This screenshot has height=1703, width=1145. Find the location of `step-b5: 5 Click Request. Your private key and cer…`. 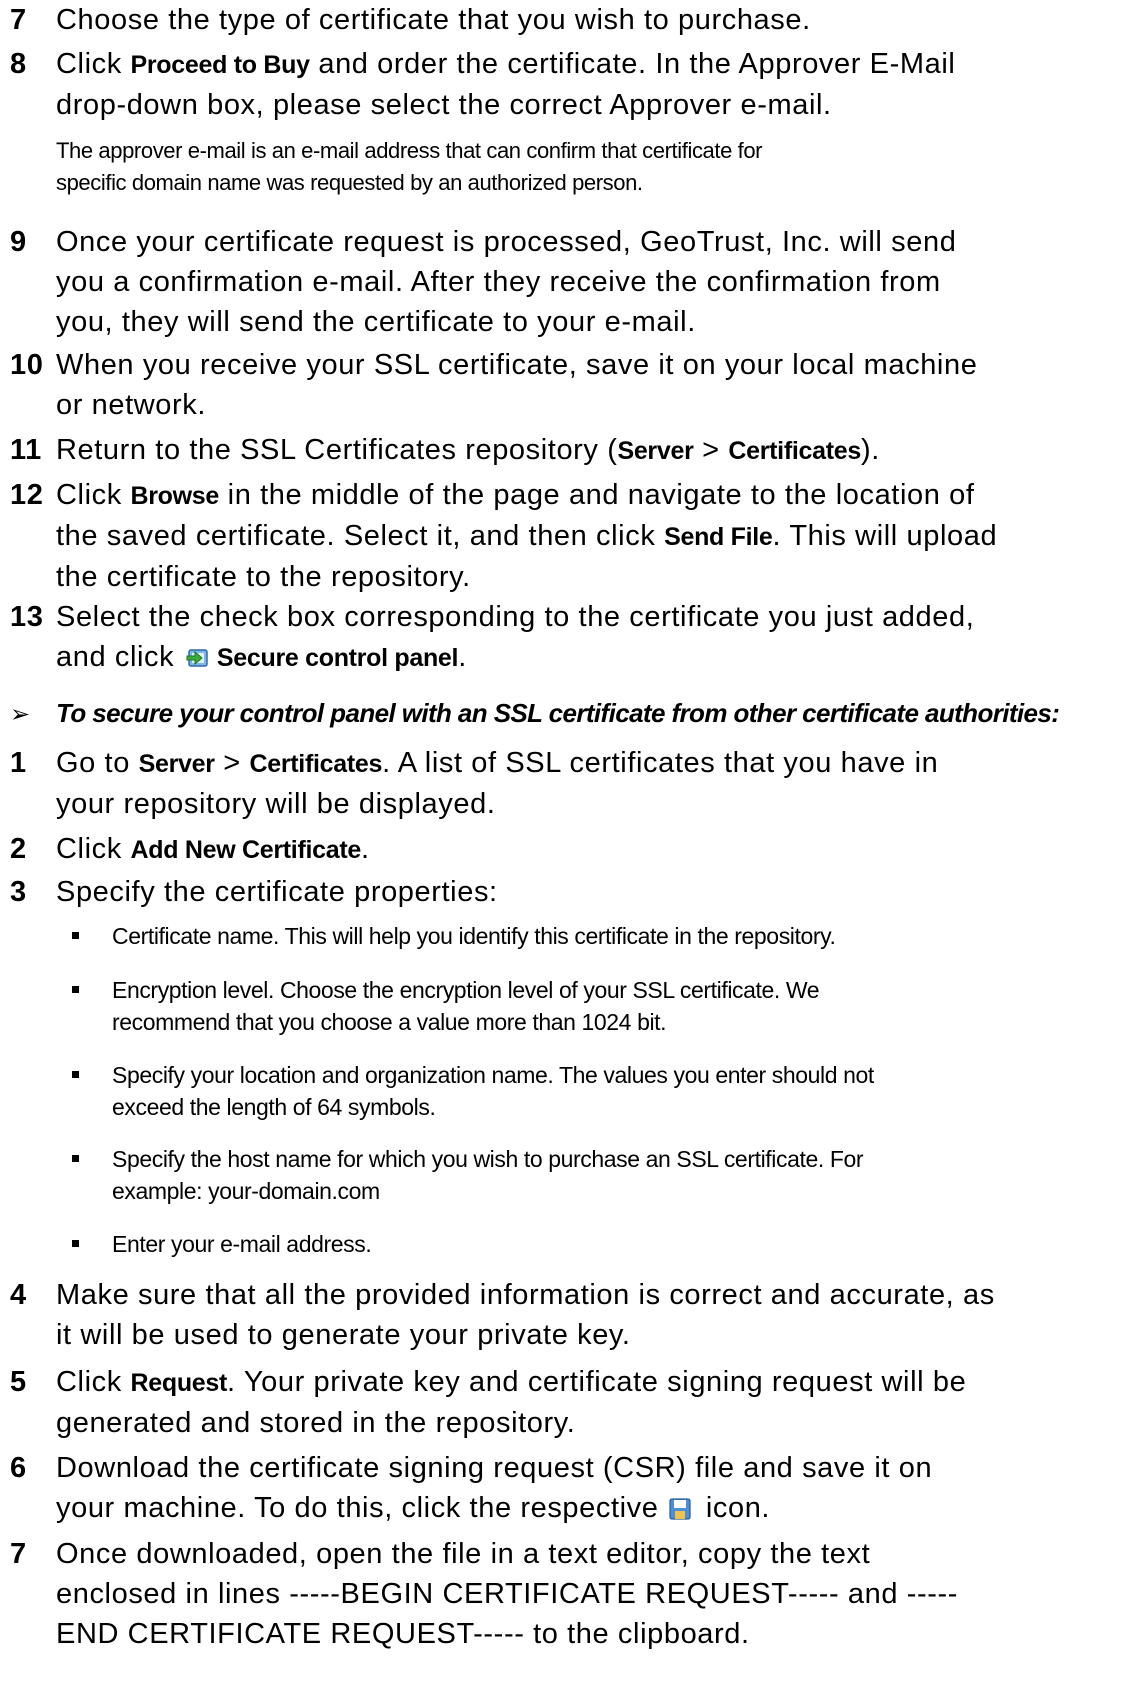

step-b5: 5 Click Request. Your private key and cer… is located at coordinates (488, 1402).